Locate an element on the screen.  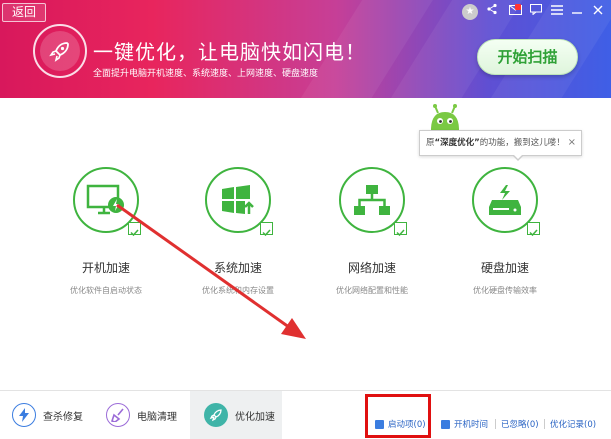
link-label: 优化记录(0) is located at coordinates (573, 425).